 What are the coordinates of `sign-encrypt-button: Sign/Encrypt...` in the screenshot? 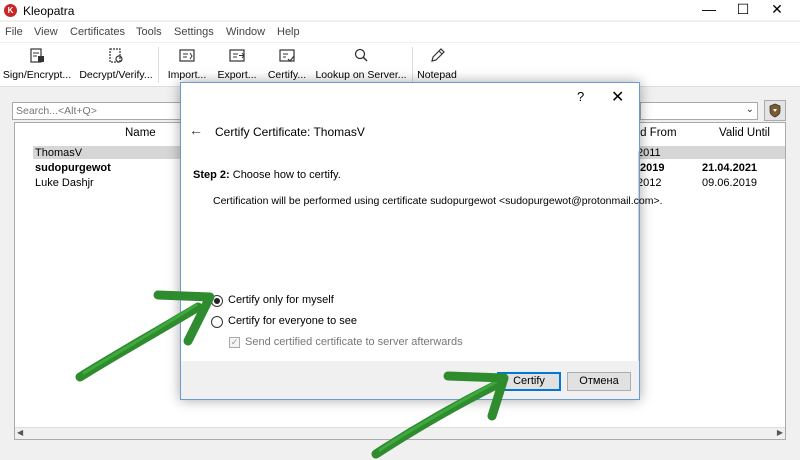 It's located at (37, 65).